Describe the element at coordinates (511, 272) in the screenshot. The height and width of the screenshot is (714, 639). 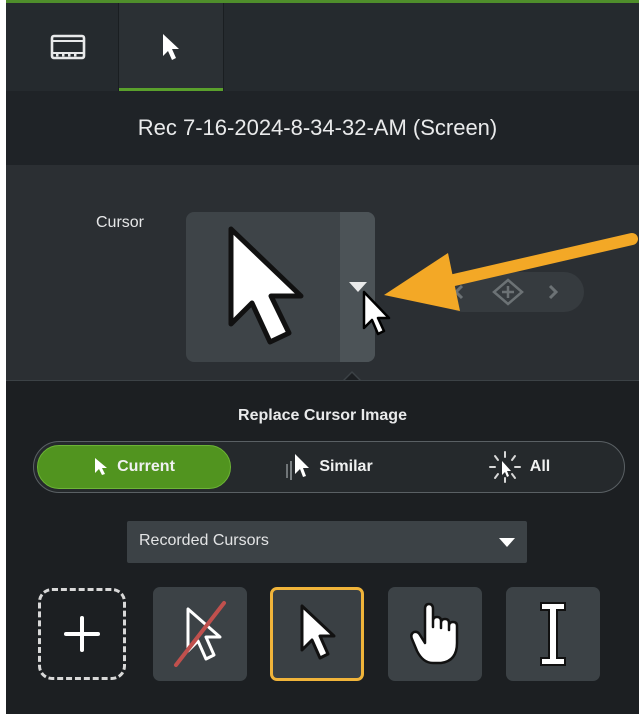
I see `annotation-arrow` at that location.